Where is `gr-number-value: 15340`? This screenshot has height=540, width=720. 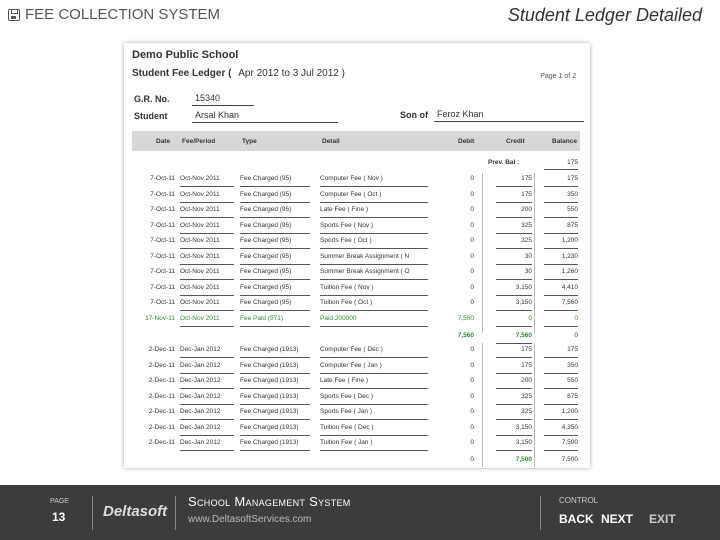 gr-number-value: 15340 is located at coordinates (223, 99).